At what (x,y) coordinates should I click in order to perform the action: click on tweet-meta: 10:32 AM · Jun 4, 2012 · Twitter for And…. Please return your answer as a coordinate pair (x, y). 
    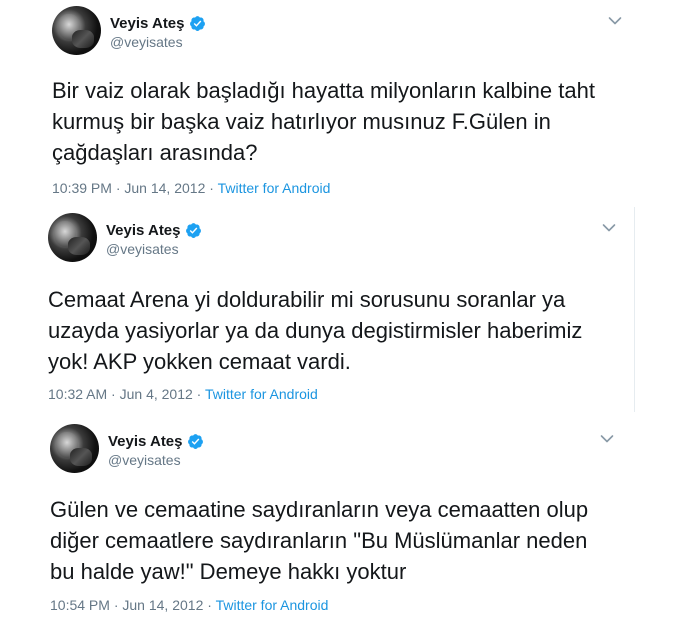
    Looking at the image, I should click on (183, 394).